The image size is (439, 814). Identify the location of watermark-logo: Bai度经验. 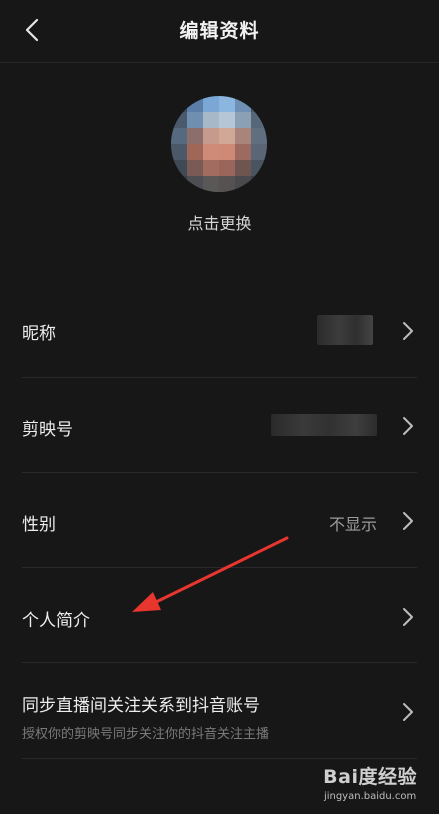
(370, 777).